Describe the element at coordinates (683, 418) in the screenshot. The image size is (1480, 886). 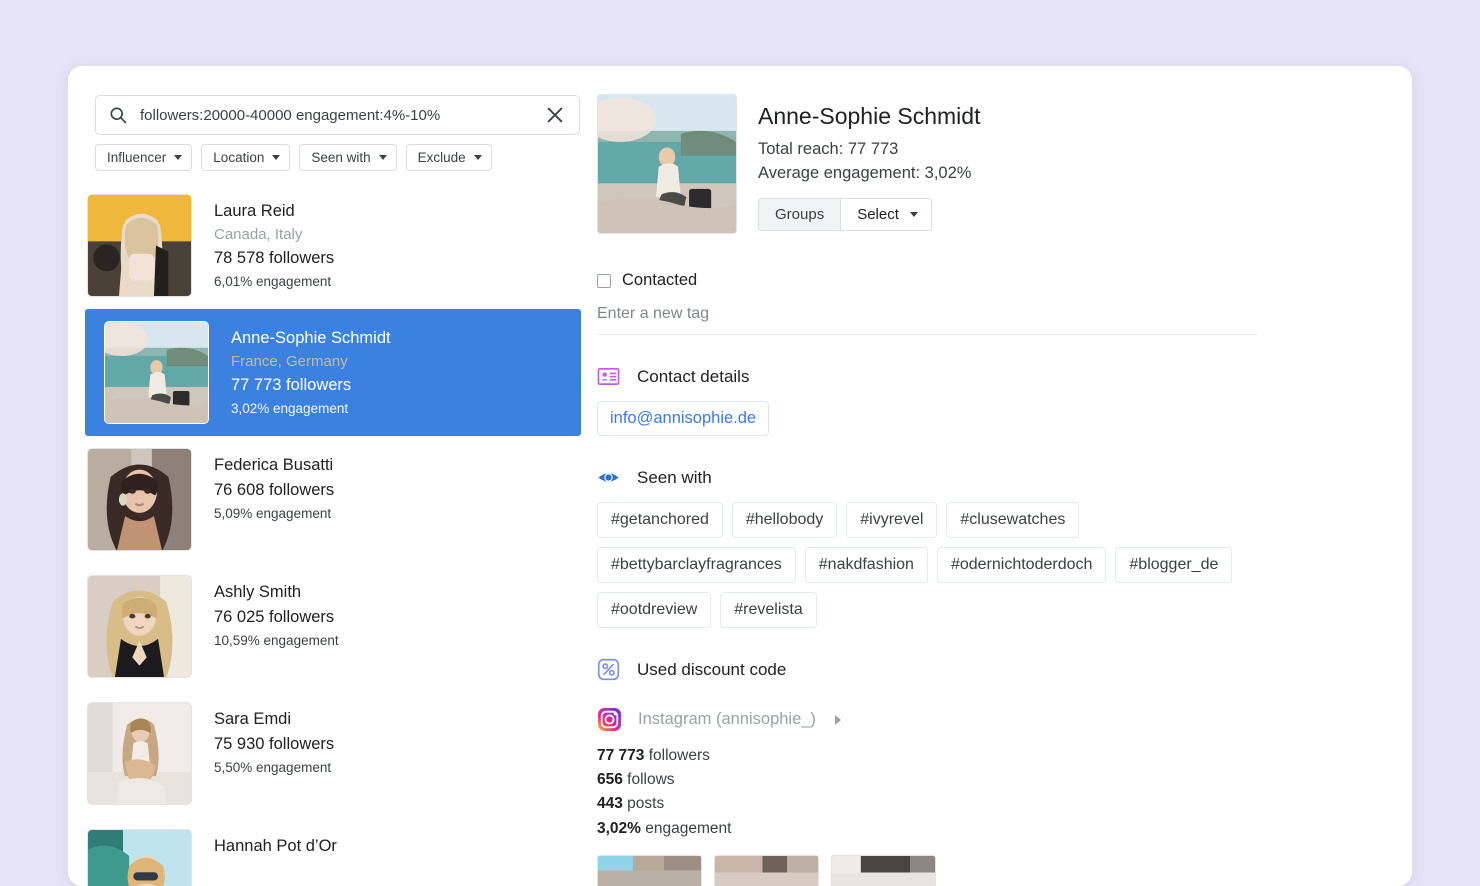
I see `contact-email-chip: info@annisophie.de` at that location.